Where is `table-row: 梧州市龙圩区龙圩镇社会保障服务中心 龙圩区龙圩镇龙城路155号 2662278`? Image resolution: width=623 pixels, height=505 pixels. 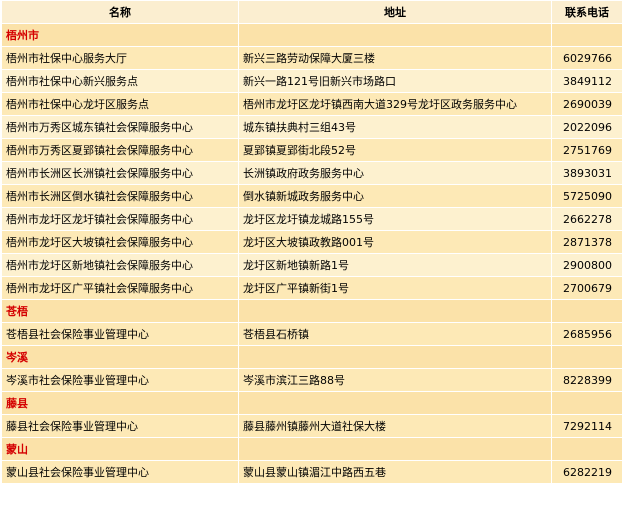 table-row: 梧州市龙圩区龙圩镇社会保障服务中心 龙圩区龙圩镇龙城路155号 2662278 is located at coordinates (312, 219).